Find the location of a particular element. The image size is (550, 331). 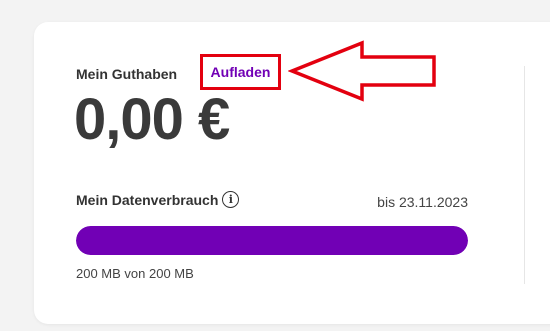

topup-highlight-box: Aufladen is located at coordinates (240, 72).